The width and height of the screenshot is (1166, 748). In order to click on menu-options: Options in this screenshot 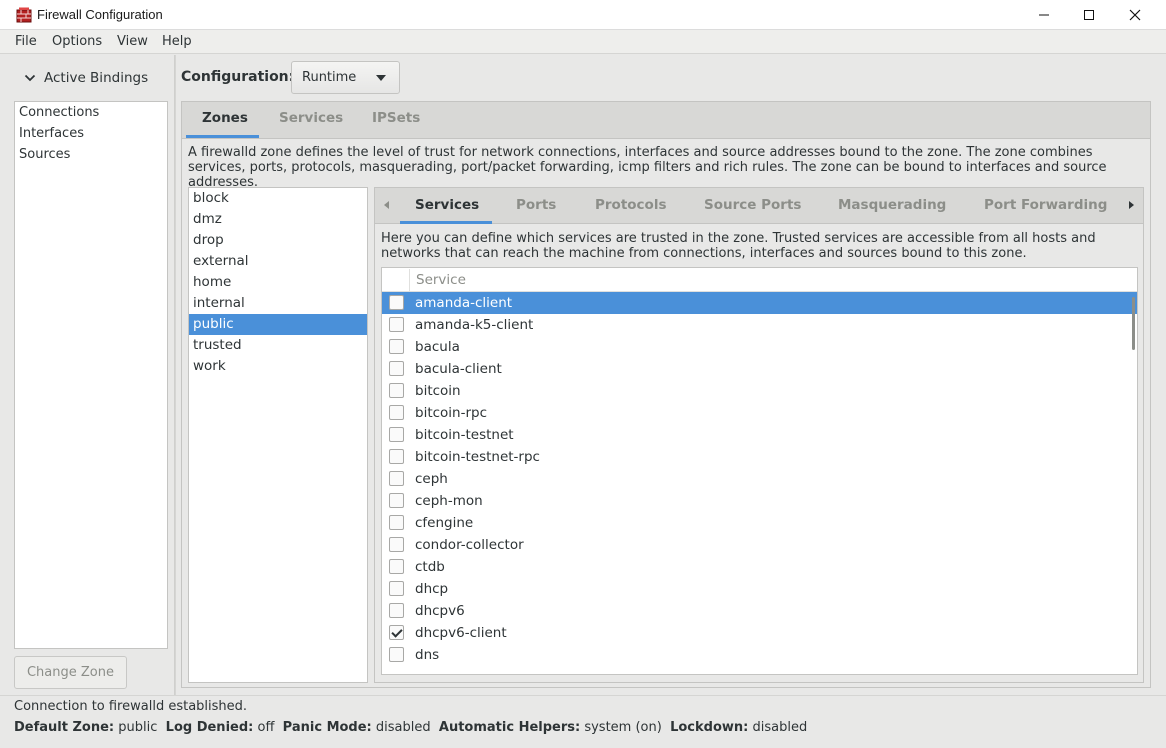, I will do `click(77, 41)`.